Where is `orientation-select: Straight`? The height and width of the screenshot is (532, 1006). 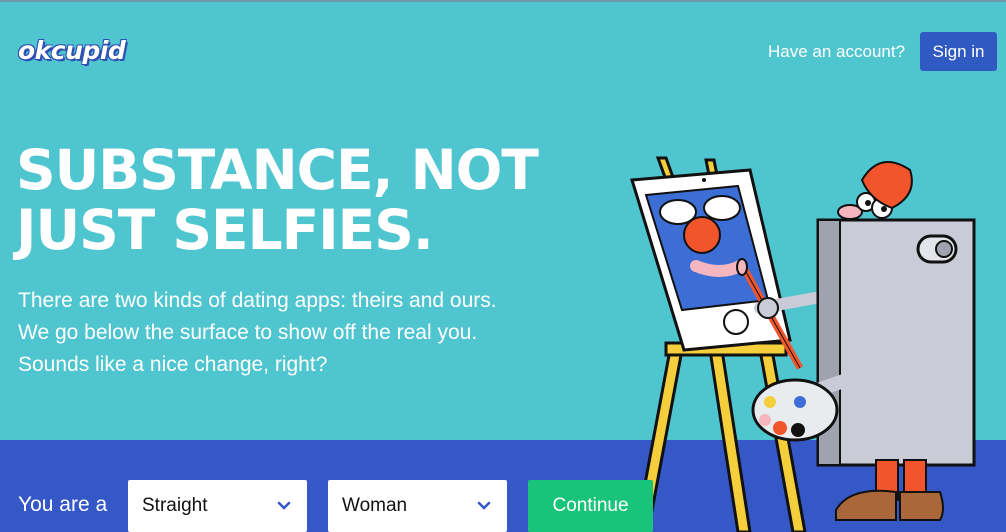 orientation-select: Straight is located at coordinates (217, 506).